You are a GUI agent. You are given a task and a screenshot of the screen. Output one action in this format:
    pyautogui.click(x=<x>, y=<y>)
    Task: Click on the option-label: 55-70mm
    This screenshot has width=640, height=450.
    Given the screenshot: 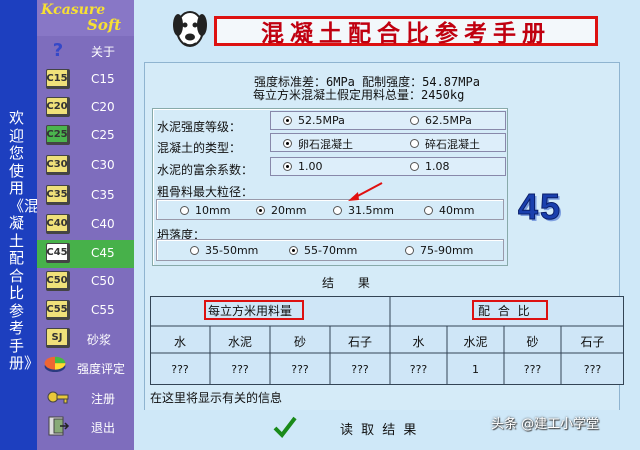 What is the action you would take?
    pyautogui.click(x=331, y=250)
    